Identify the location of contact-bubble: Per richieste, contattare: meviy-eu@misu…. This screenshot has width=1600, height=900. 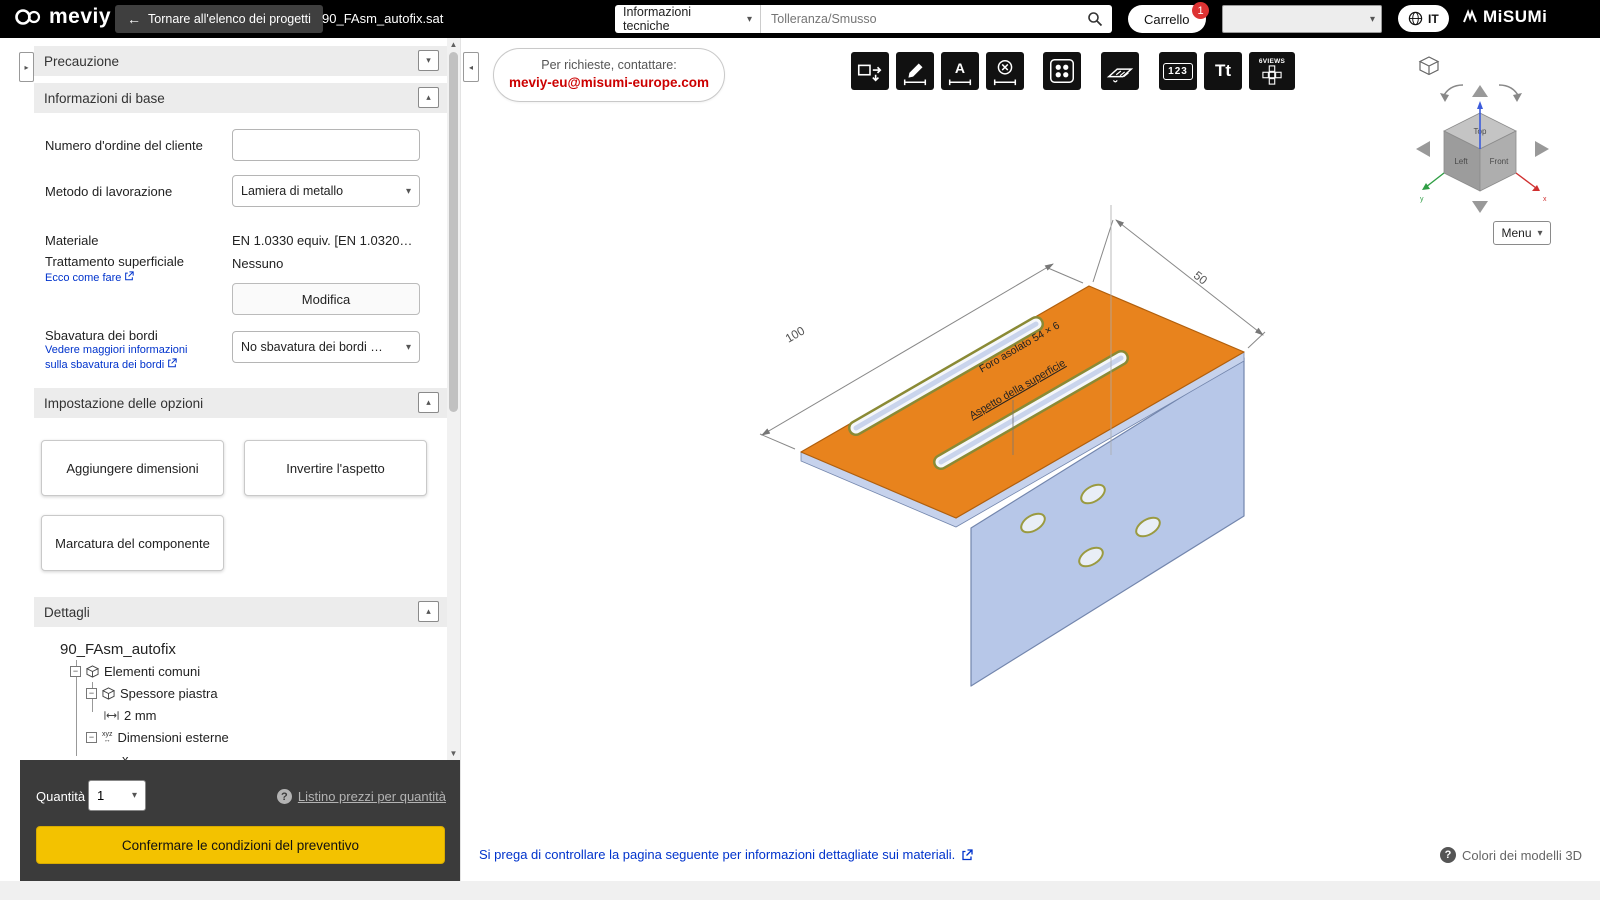
(609, 75).